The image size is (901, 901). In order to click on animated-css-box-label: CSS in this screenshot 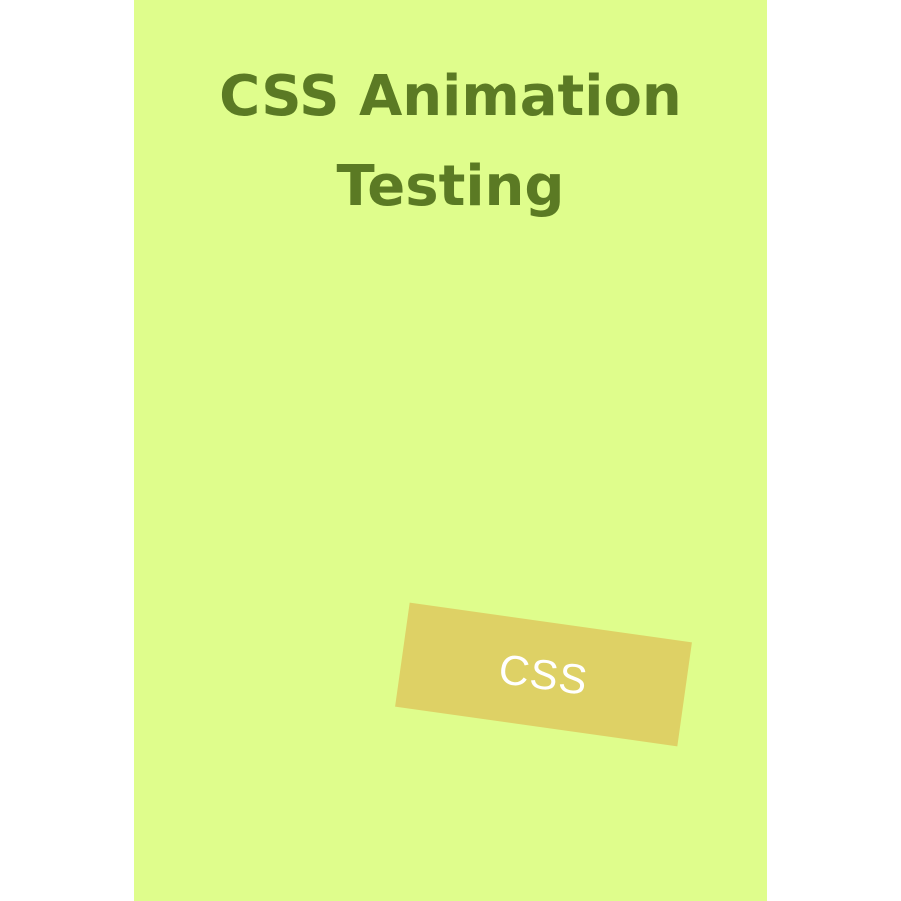, I will do `click(544, 674)`.